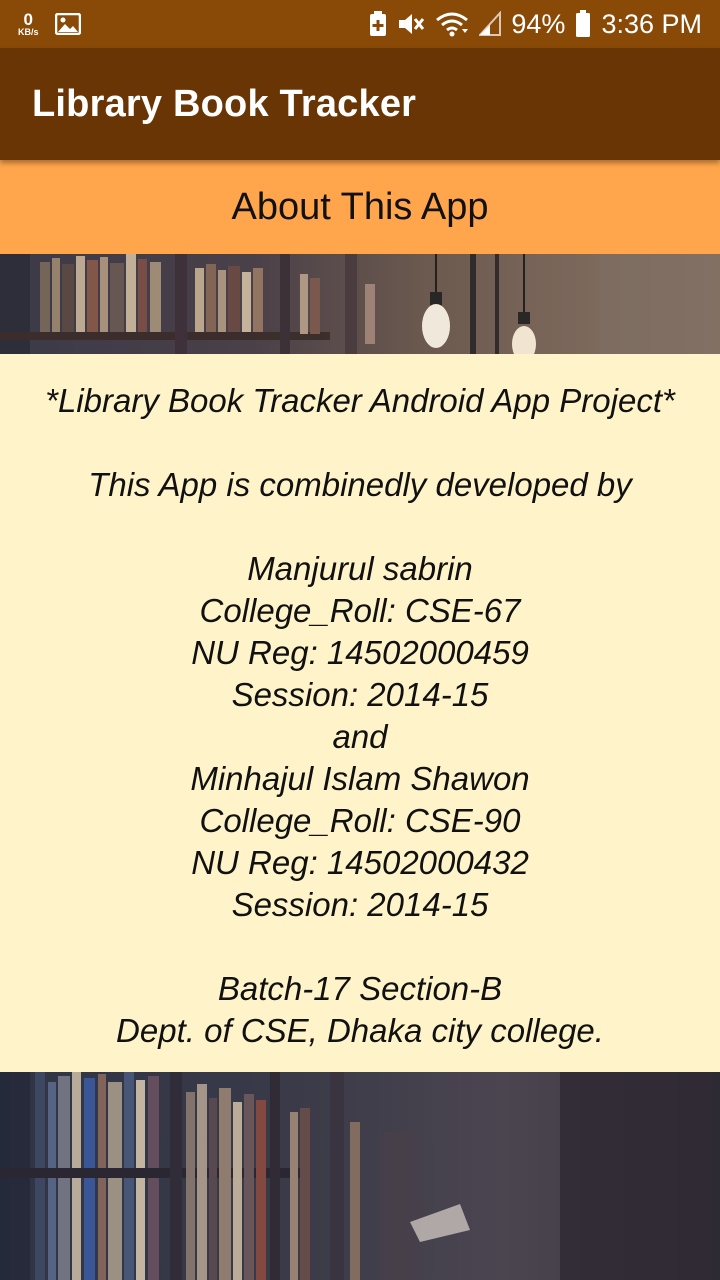 The height and width of the screenshot is (1280, 720). I want to click on conjunction: and, so click(360, 736).